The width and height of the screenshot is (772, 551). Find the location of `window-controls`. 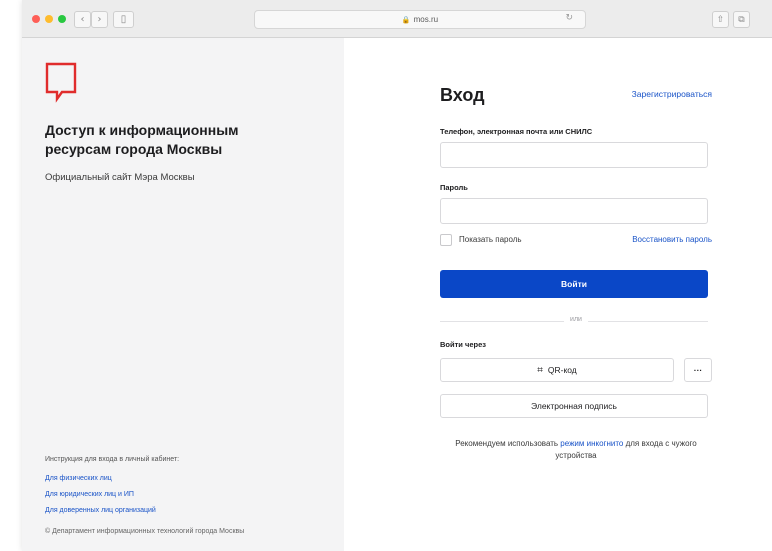

window-controls is located at coordinates (49, 19).